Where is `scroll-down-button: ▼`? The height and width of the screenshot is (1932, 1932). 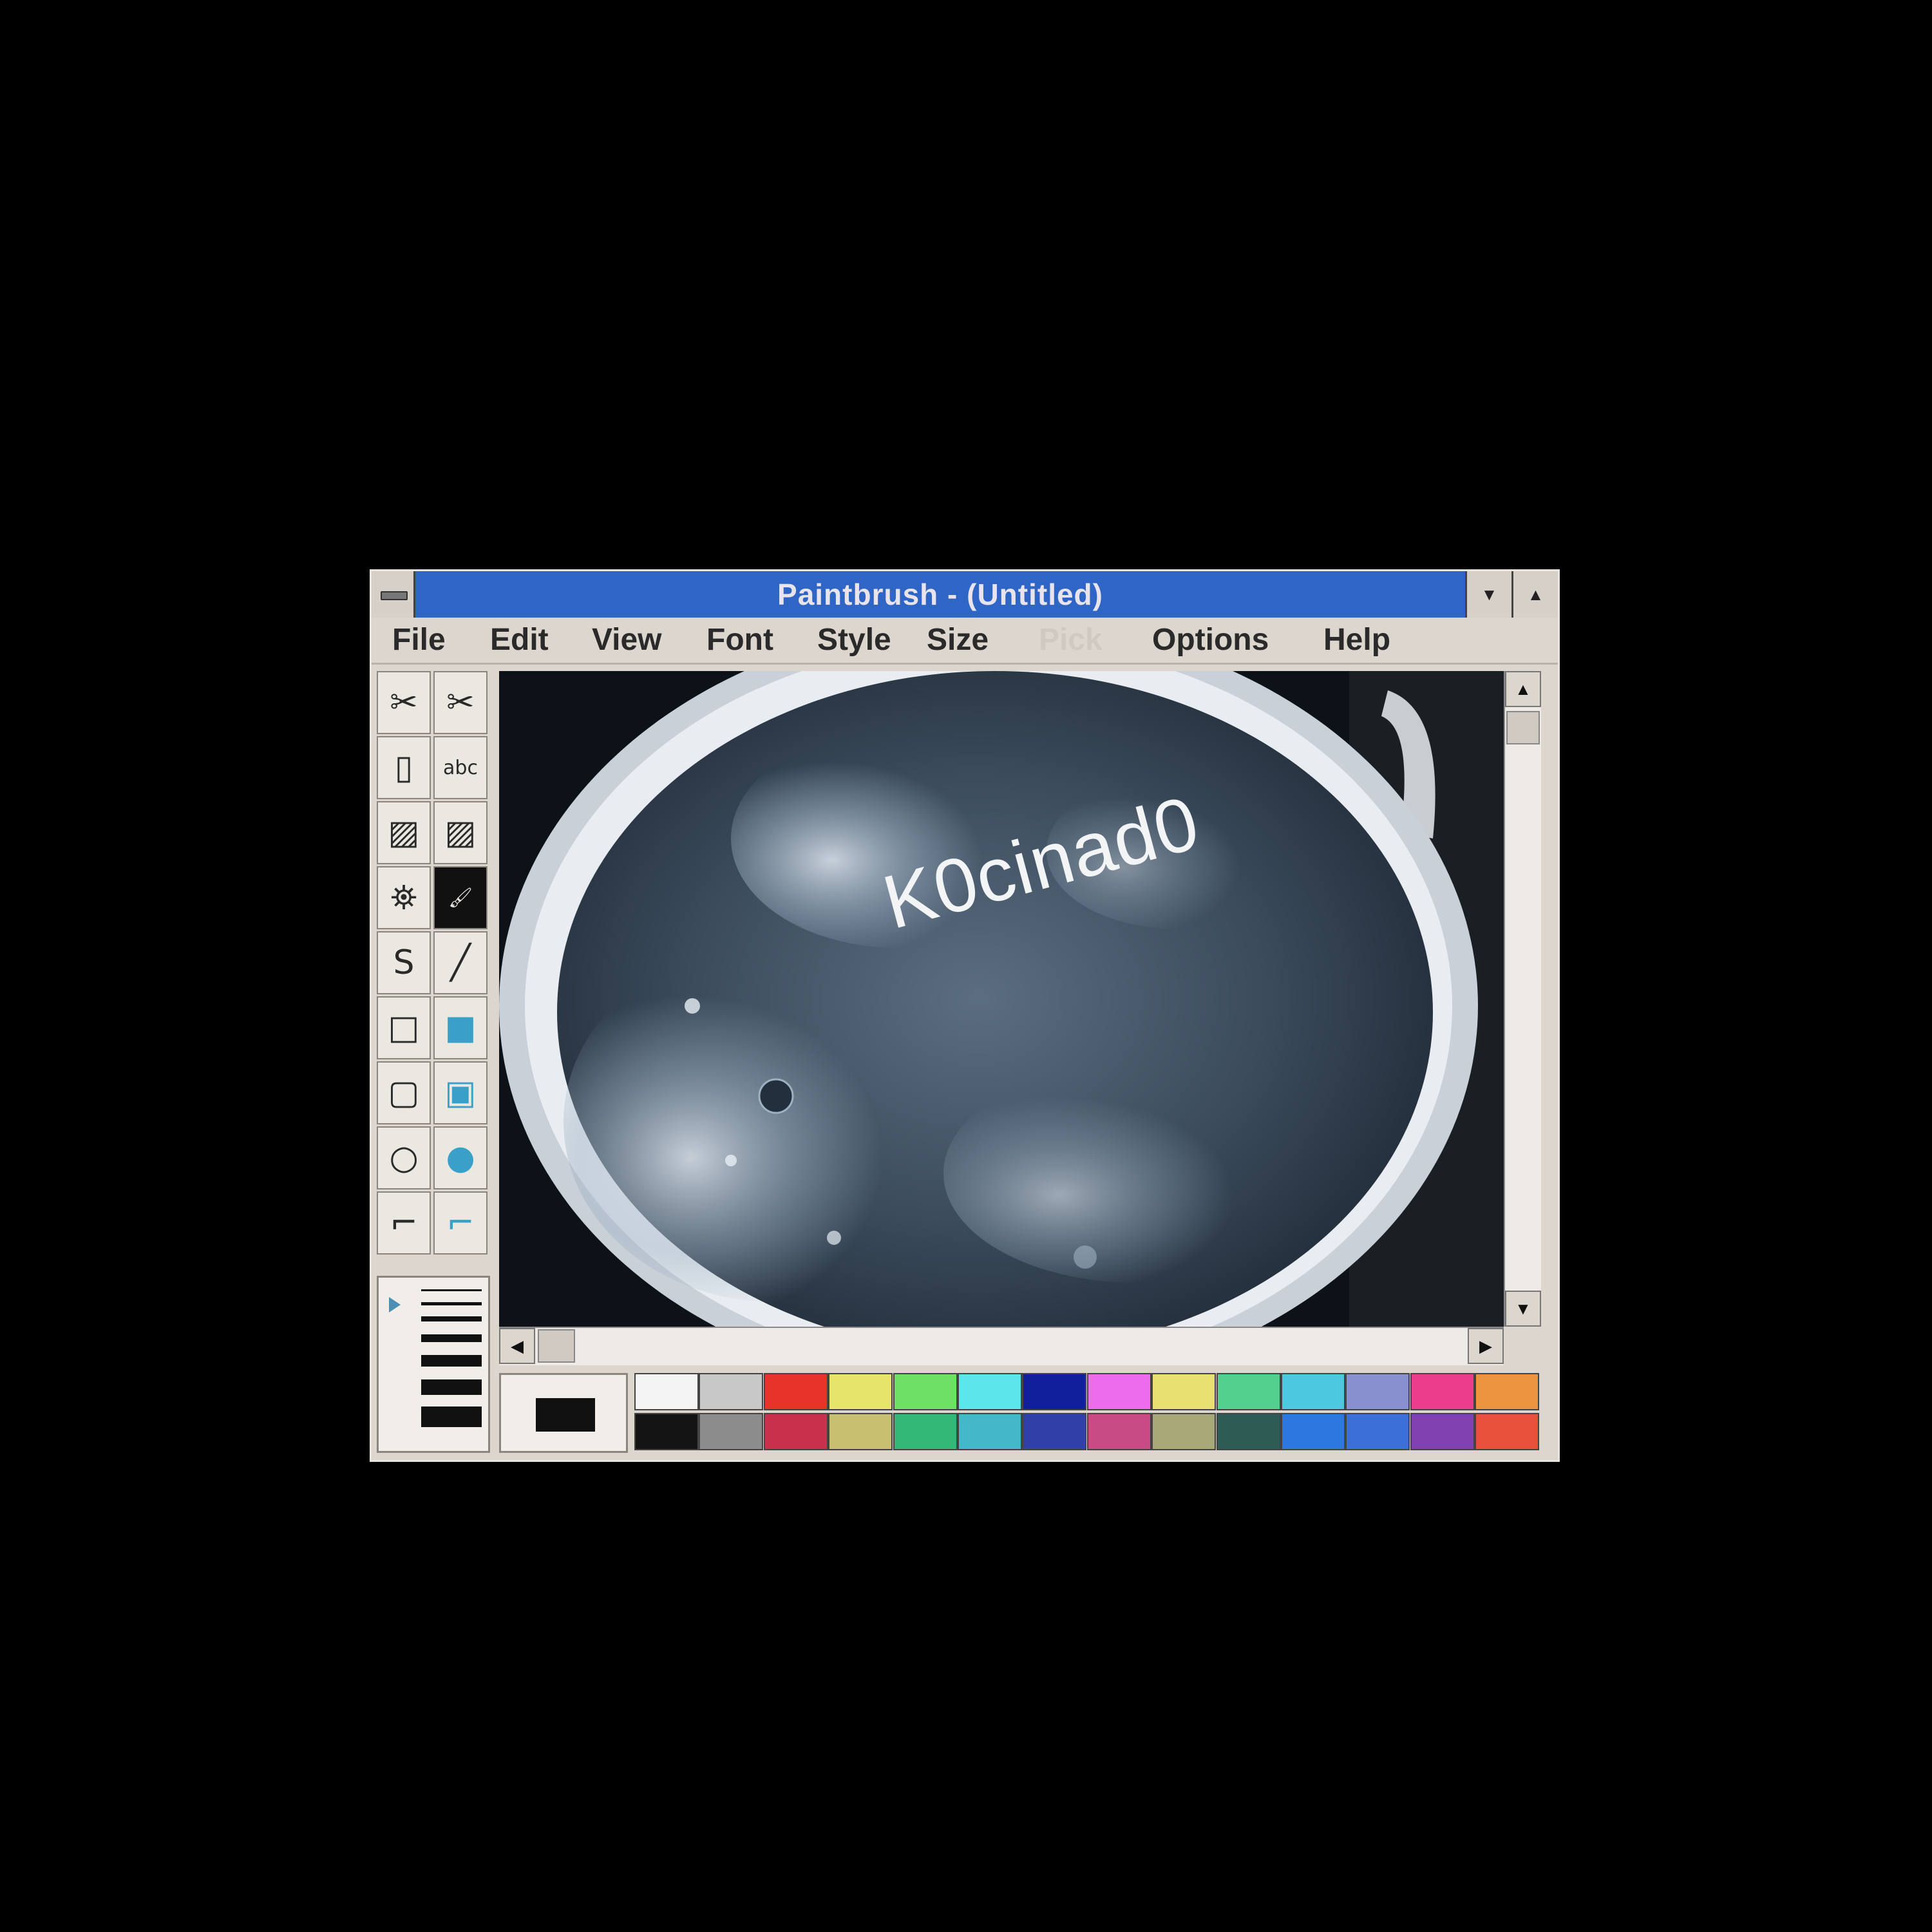 scroll-down-button: ▼ is located at coordinates (1523, 1309).